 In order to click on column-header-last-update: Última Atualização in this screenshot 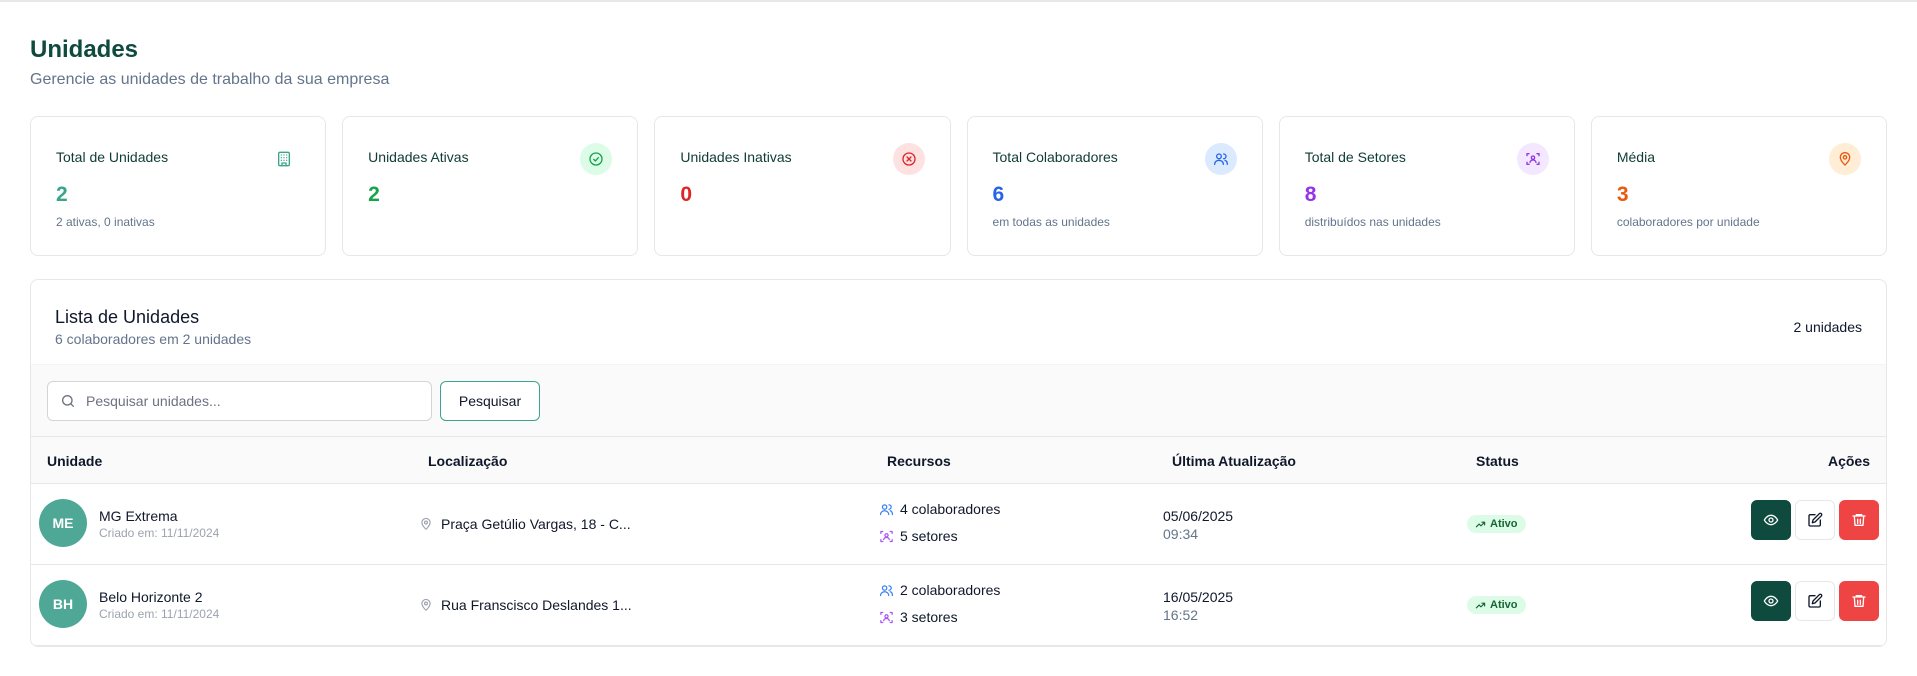, I will do `click(1234, 461)`.